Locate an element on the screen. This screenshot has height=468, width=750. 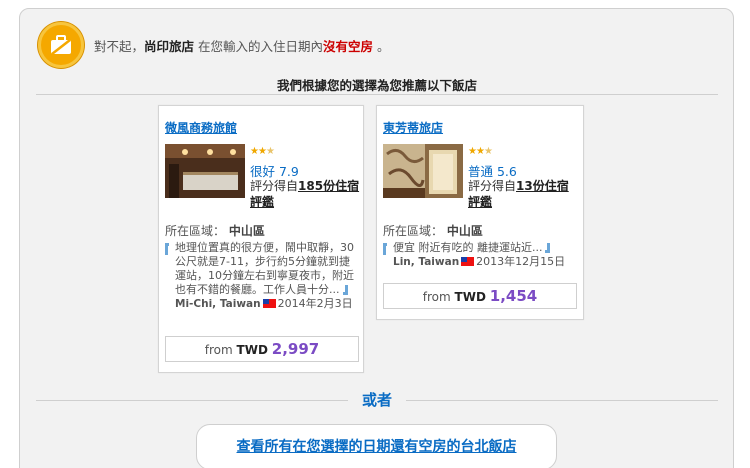
alert-status: 沒有空房 is located at coordinates (348, 46).